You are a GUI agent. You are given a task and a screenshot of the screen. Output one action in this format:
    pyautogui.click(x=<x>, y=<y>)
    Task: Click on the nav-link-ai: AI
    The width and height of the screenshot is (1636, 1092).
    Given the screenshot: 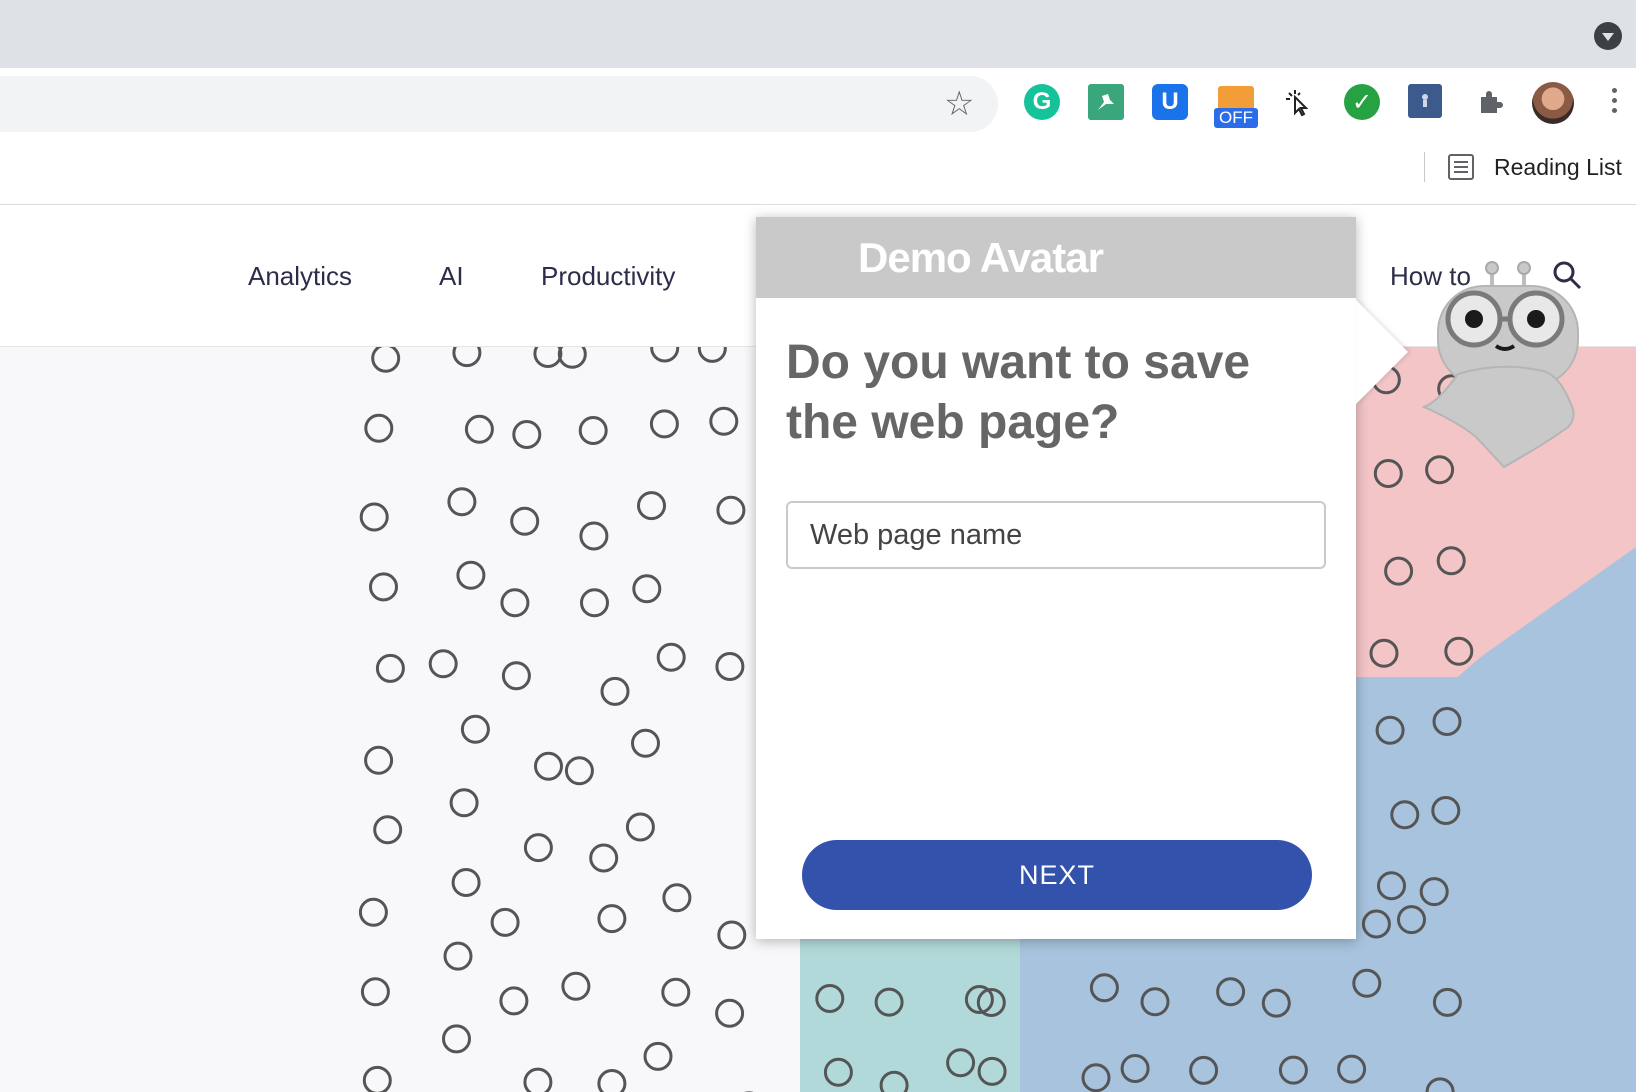 What is the action you would take?
    pyautogui.click(x=451, y=276)
    